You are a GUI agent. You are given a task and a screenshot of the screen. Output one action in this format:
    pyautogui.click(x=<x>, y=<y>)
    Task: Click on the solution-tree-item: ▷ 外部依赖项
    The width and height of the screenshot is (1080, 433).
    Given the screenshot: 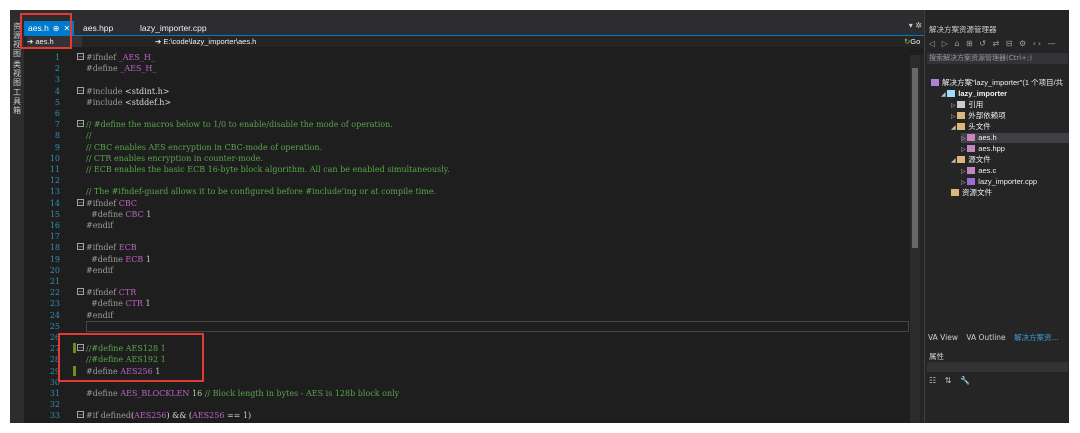 What is the action you would take?
    pyautogui.click(x=978, y=116)
    